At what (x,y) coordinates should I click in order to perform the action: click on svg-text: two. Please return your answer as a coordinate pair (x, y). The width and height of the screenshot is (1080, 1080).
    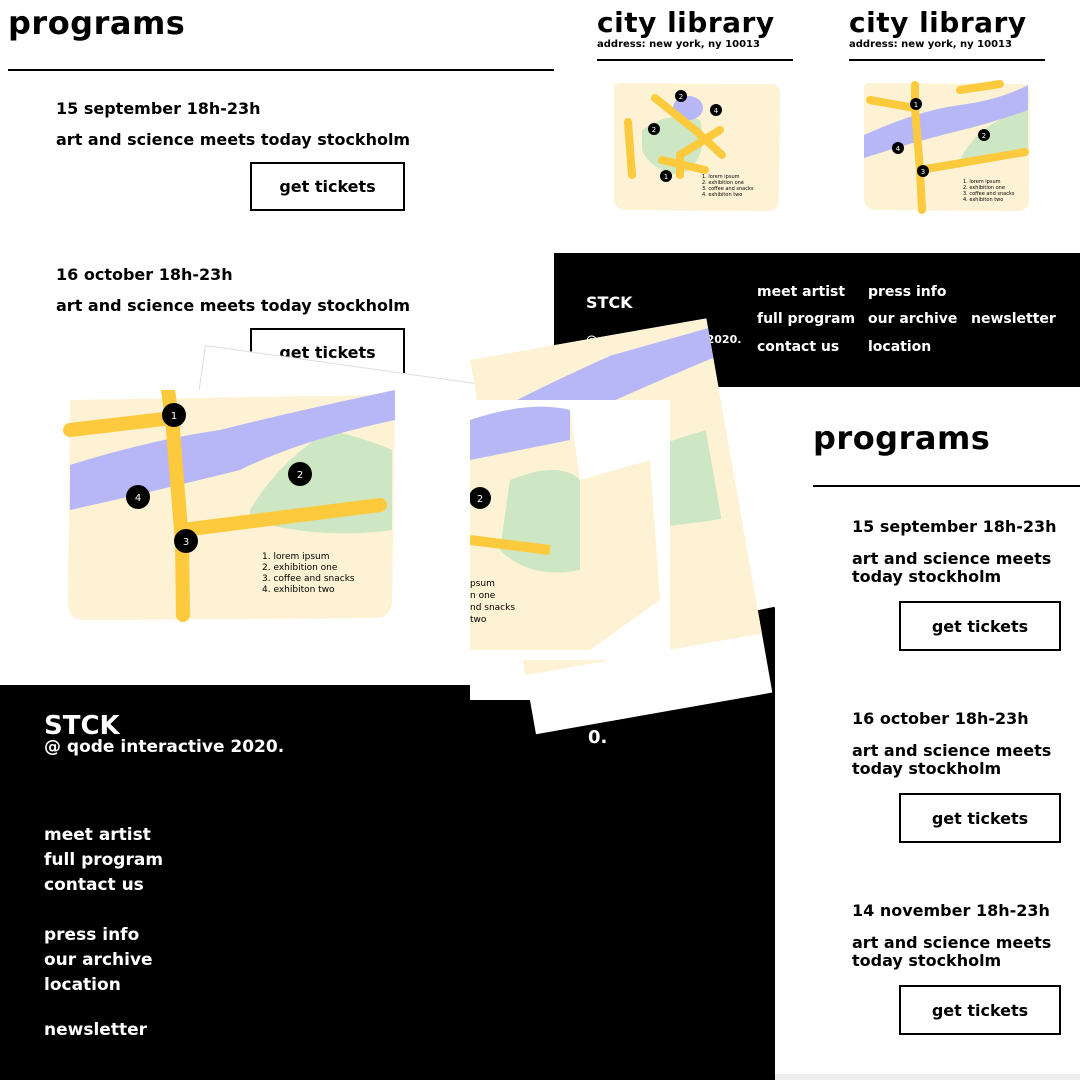
    Looking at the image, I should click on (478, 620).